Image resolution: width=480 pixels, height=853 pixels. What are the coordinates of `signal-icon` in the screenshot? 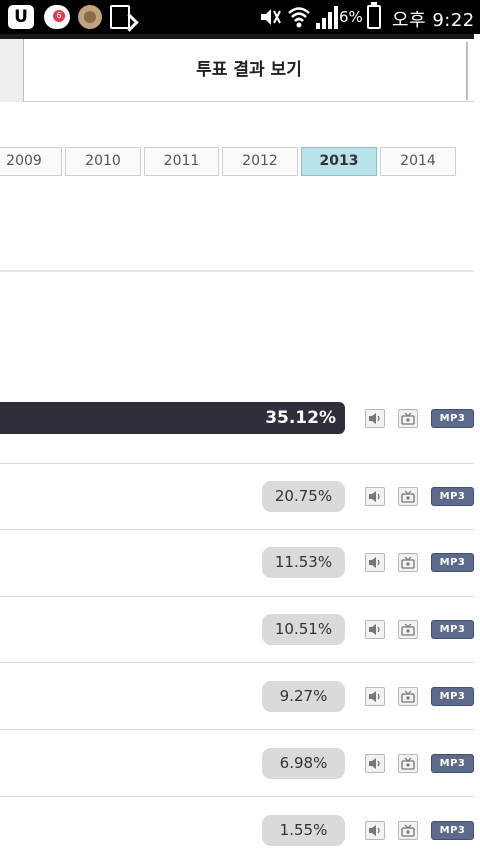 It's located at (327, 17).